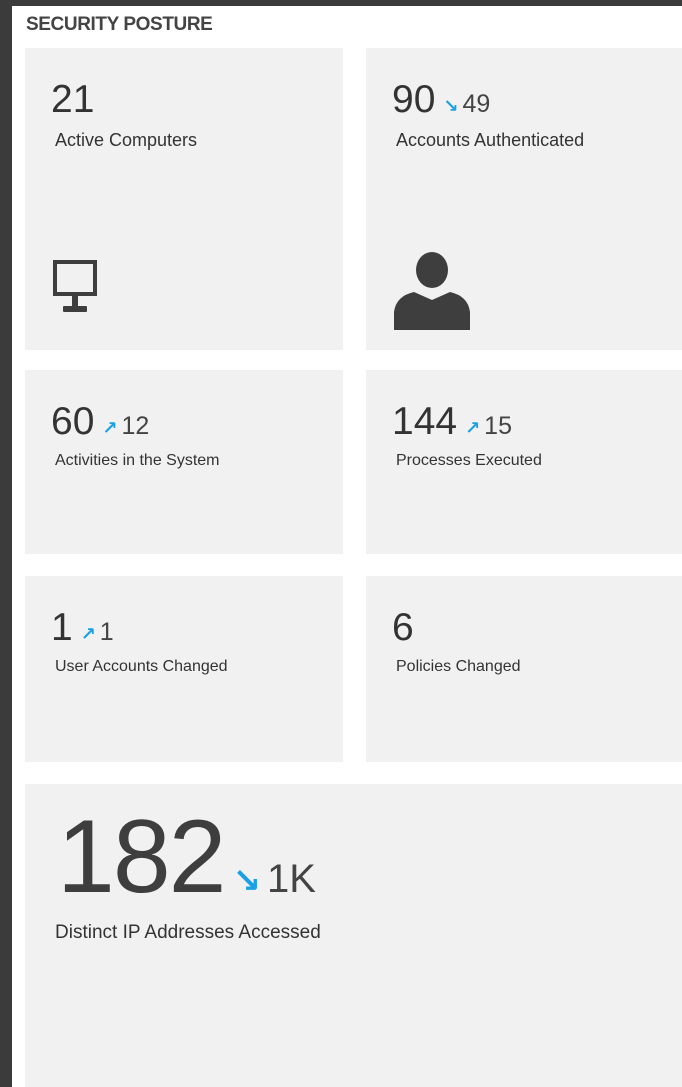 This screenshot has width=682, height=1087. Describe the element at coordinates (188, 932) in the screenshot. I see `metric-label: Distinct IP Addresses Accessed` at that location.